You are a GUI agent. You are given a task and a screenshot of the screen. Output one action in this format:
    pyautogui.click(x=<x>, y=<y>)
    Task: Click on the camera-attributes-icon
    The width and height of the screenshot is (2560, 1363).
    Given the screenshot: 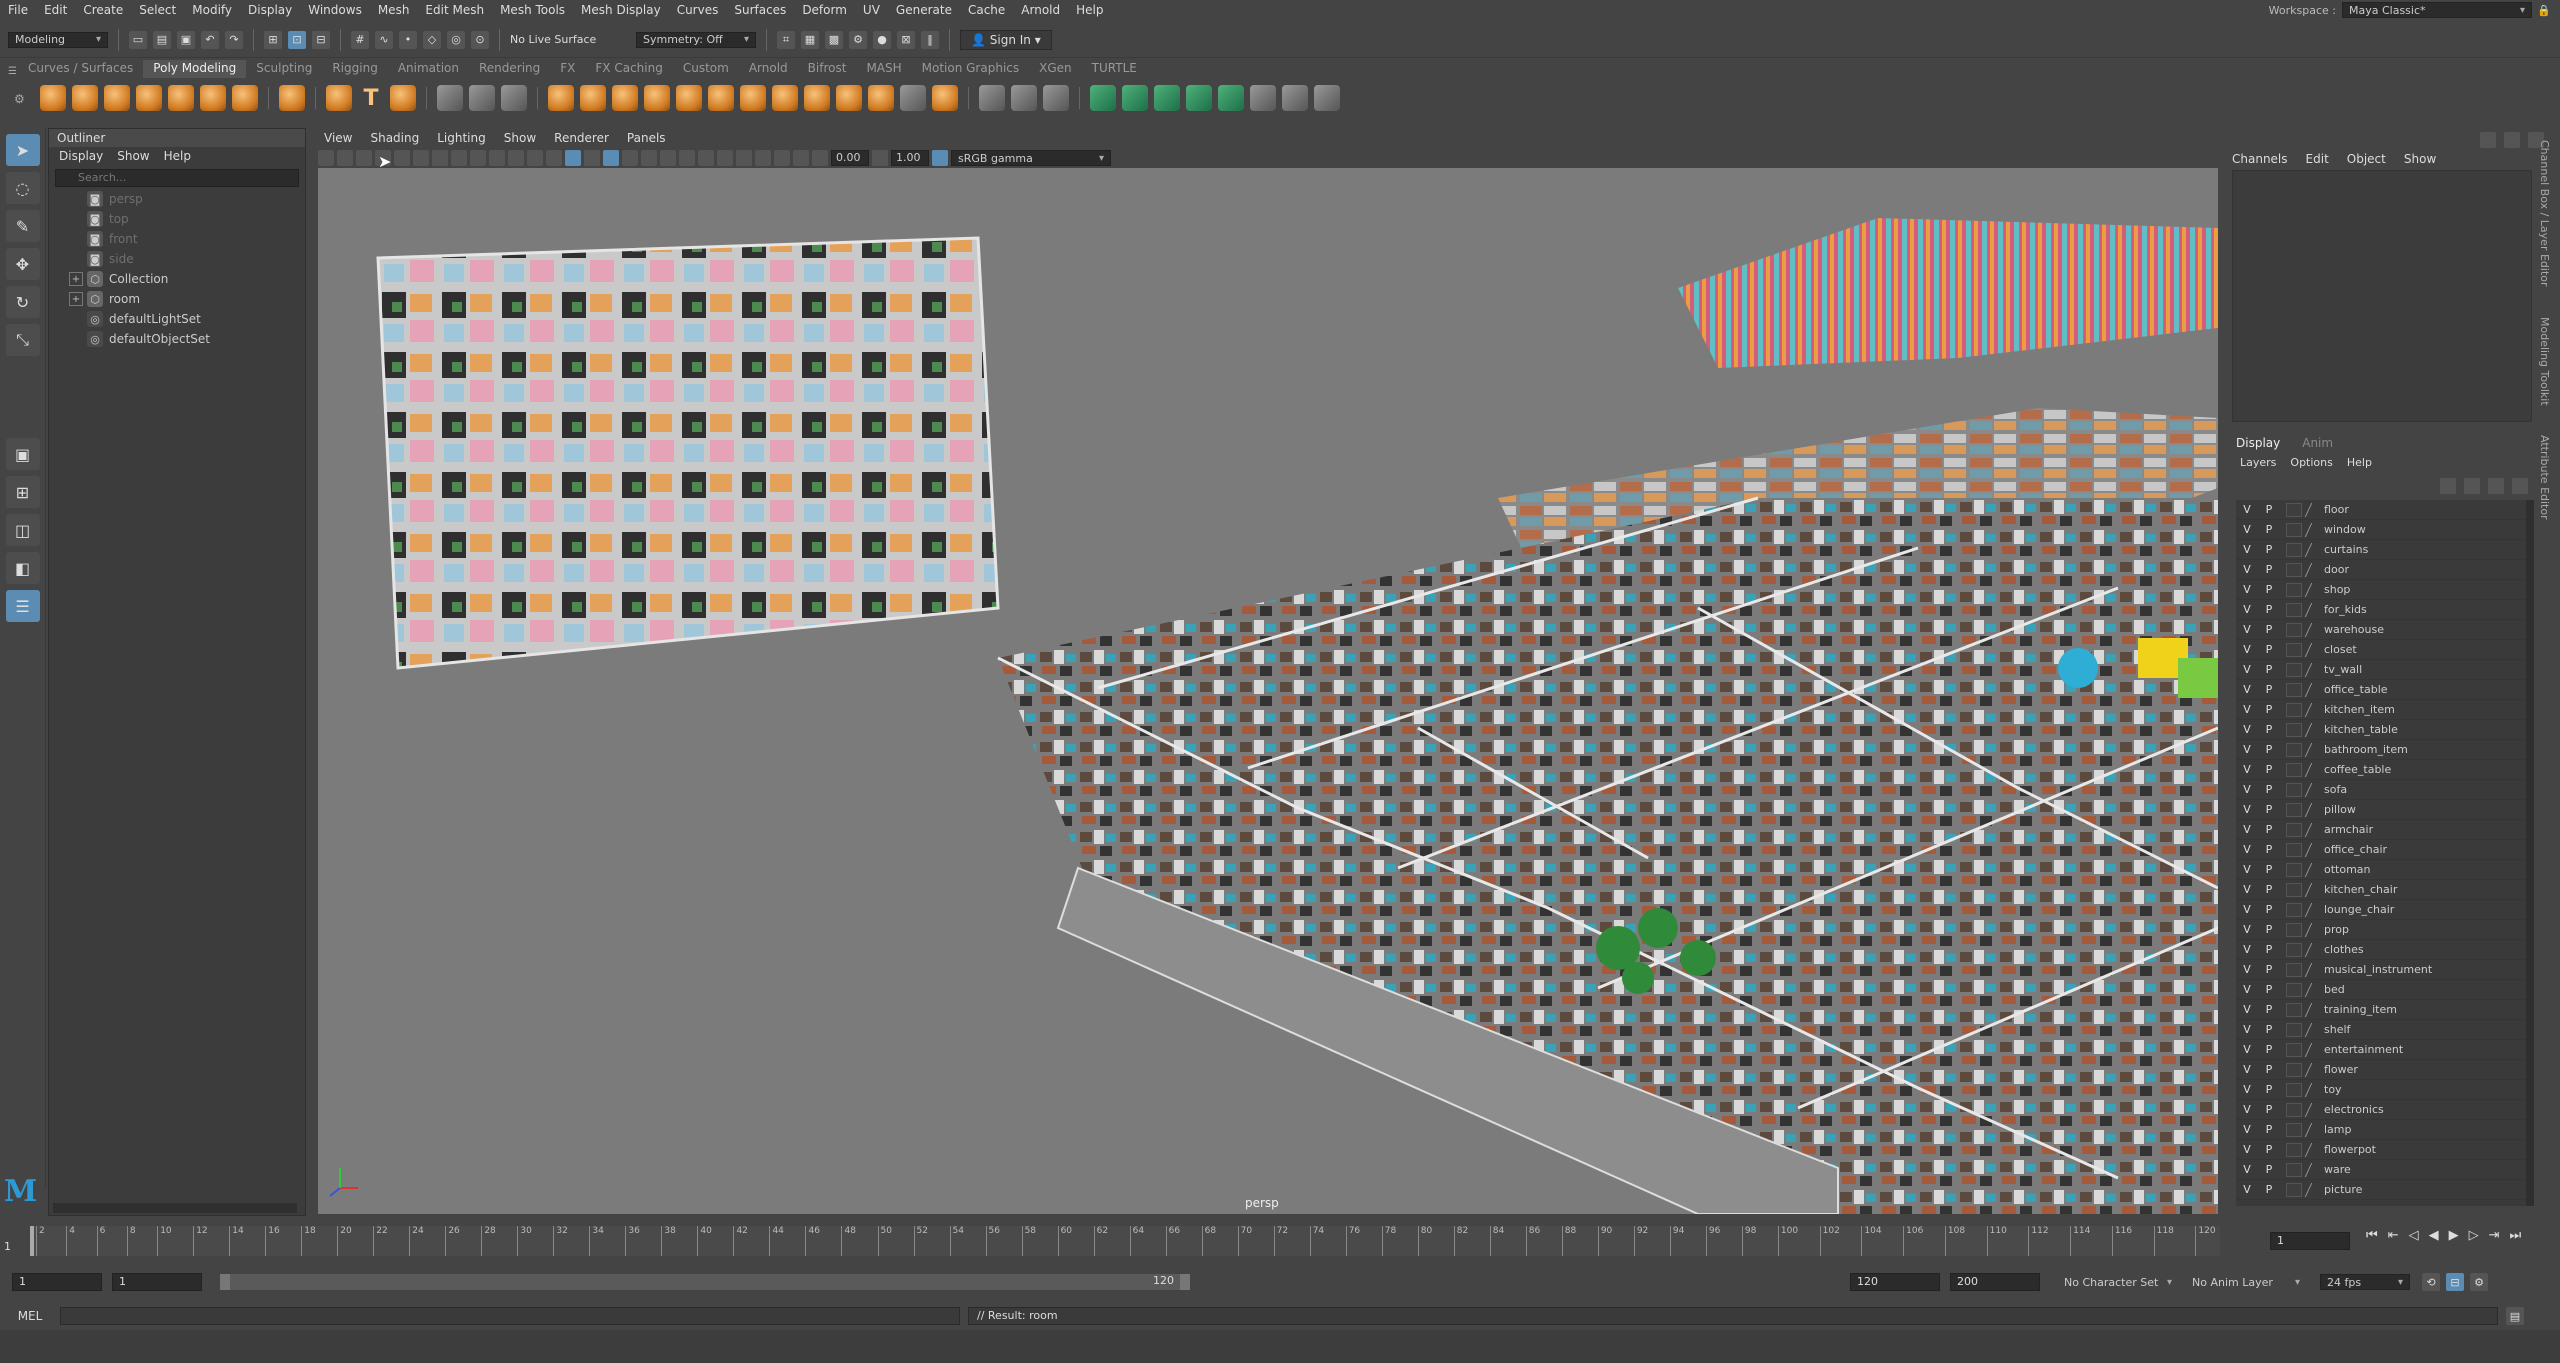 What is the action you would take?
    pyautogui.click(x=345, y=158)
    